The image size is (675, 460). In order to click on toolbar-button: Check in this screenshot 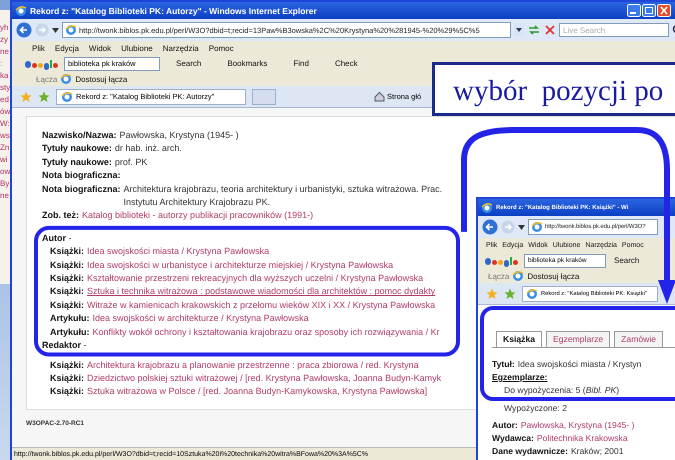, I will do `click(346, 63)`.